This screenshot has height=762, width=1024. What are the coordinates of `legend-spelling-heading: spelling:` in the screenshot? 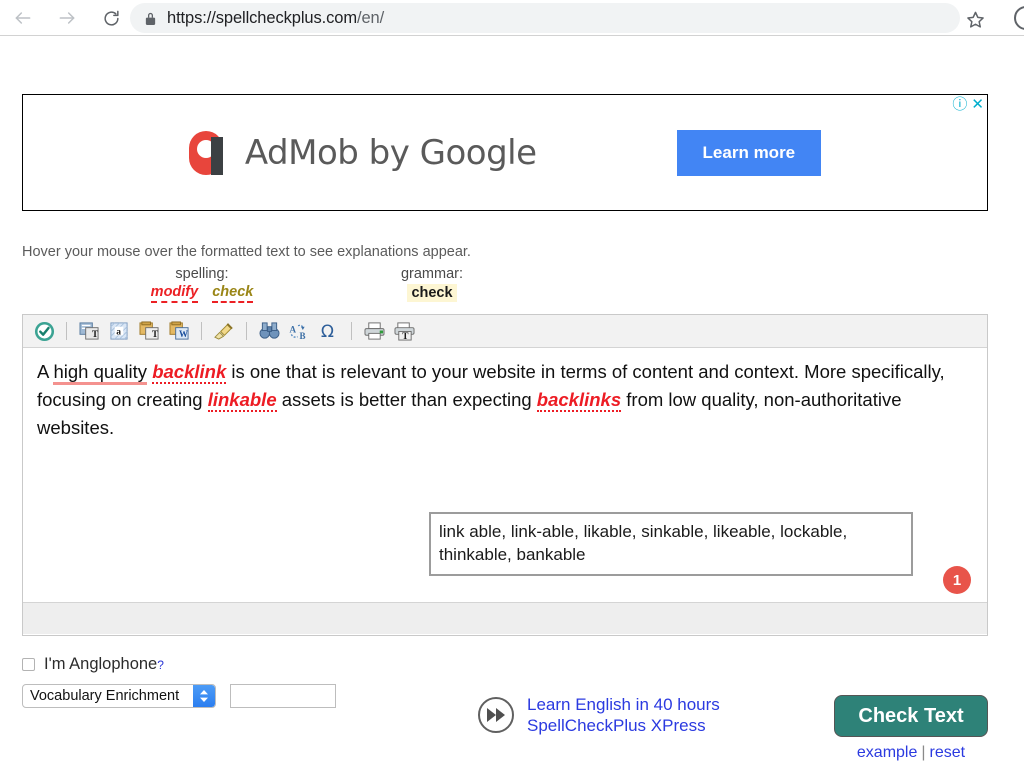 It's located at (202, 274).